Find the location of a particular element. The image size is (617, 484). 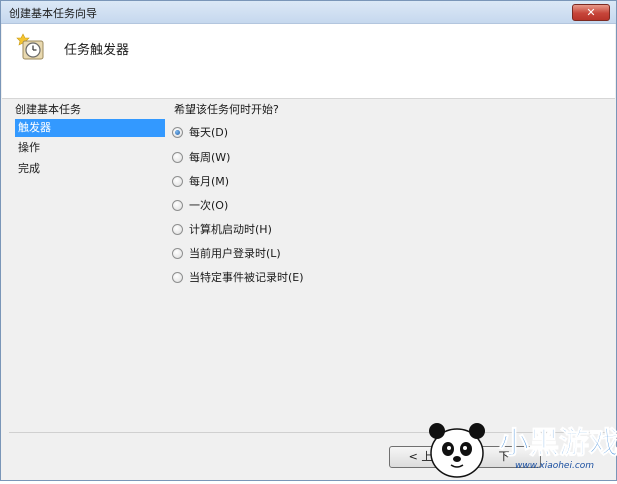

radio-monthly: 每月(M) is located at coordinates (200, 181).